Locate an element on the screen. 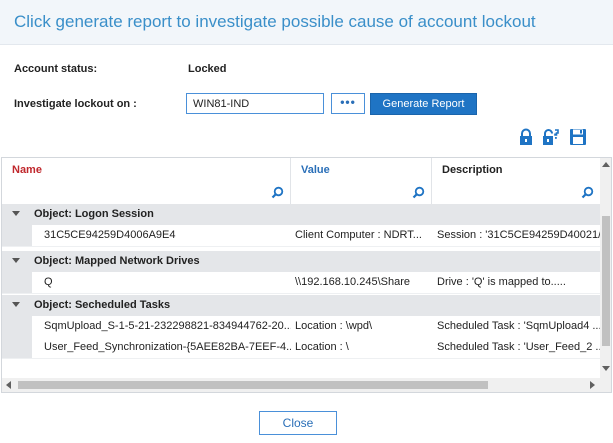 The height and width of the screenshot is (443, 613). horizontal-scrollbar is located at coordinates (301, 385).